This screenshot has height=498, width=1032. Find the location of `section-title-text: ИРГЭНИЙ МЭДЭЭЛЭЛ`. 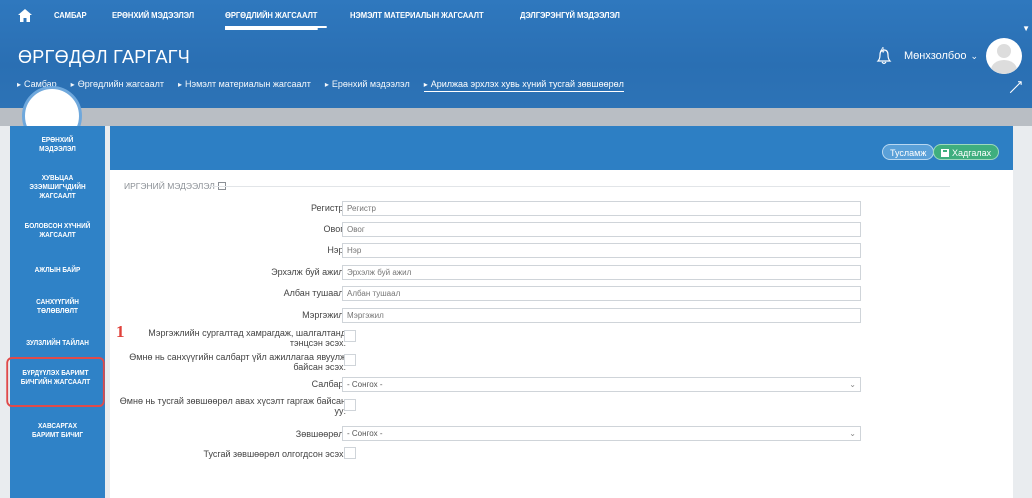

section-title-text: ИРГЭНИЙ МЭДЭЭЛЭЛ is located at coordinates (169, 186).